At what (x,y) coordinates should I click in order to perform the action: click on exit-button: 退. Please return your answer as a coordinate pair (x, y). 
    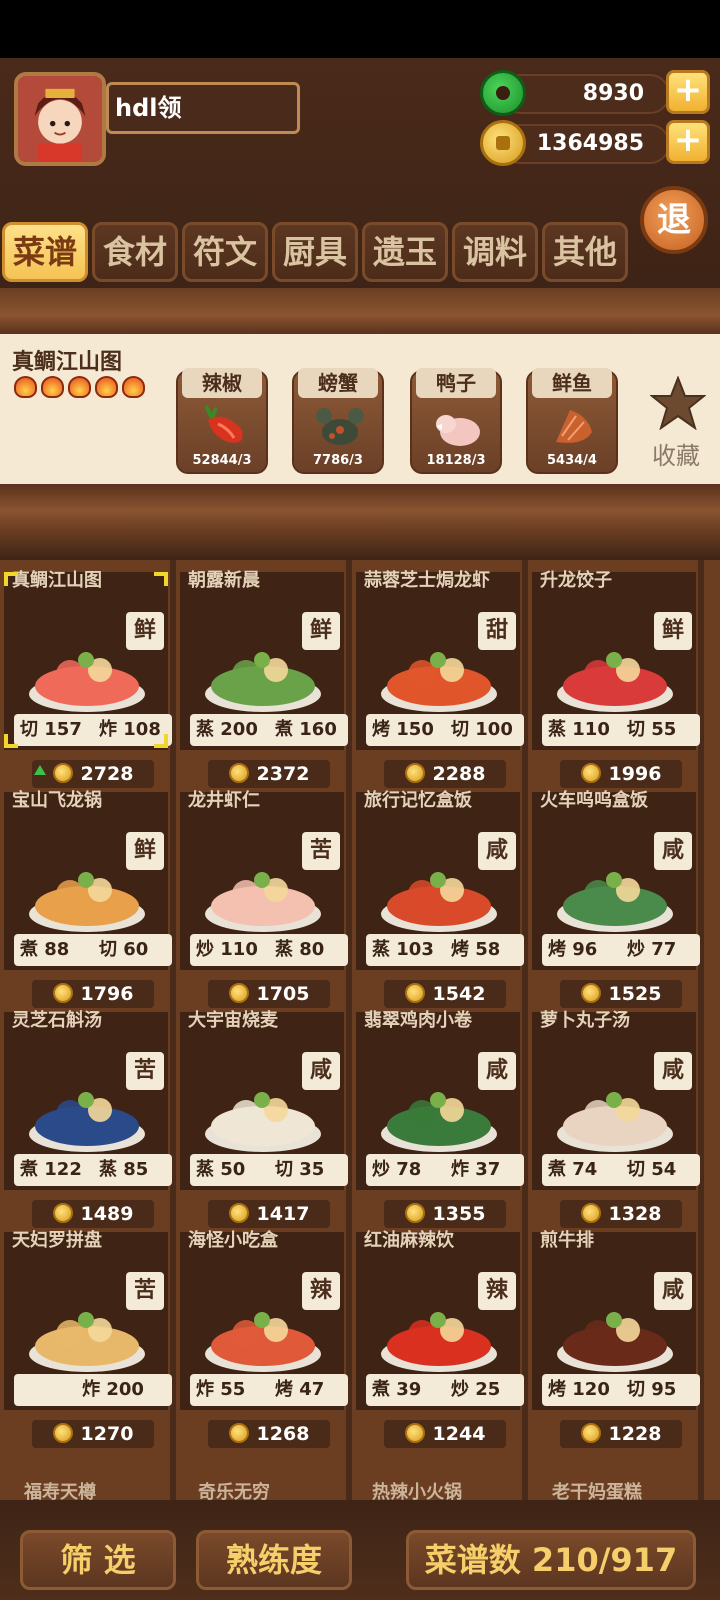
    Looking at the image, I should click on (674, 220).